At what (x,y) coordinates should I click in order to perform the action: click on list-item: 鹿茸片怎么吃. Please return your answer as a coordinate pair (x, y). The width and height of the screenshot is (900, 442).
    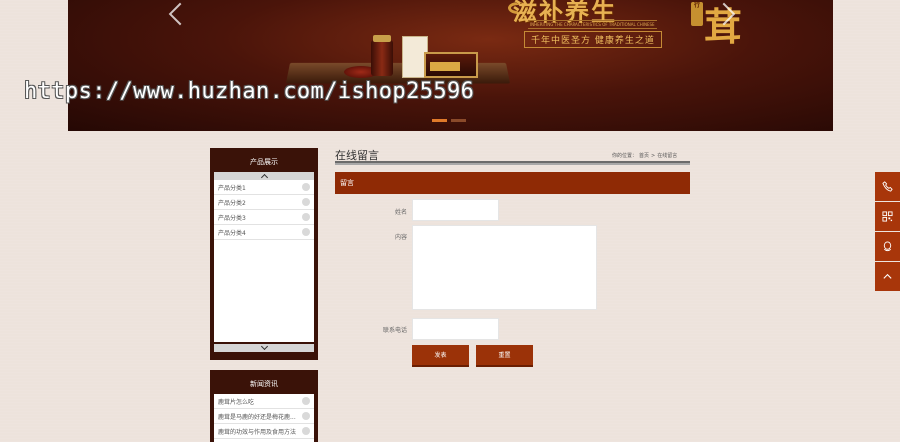
    Looking at the image, I should click on (264, 401).